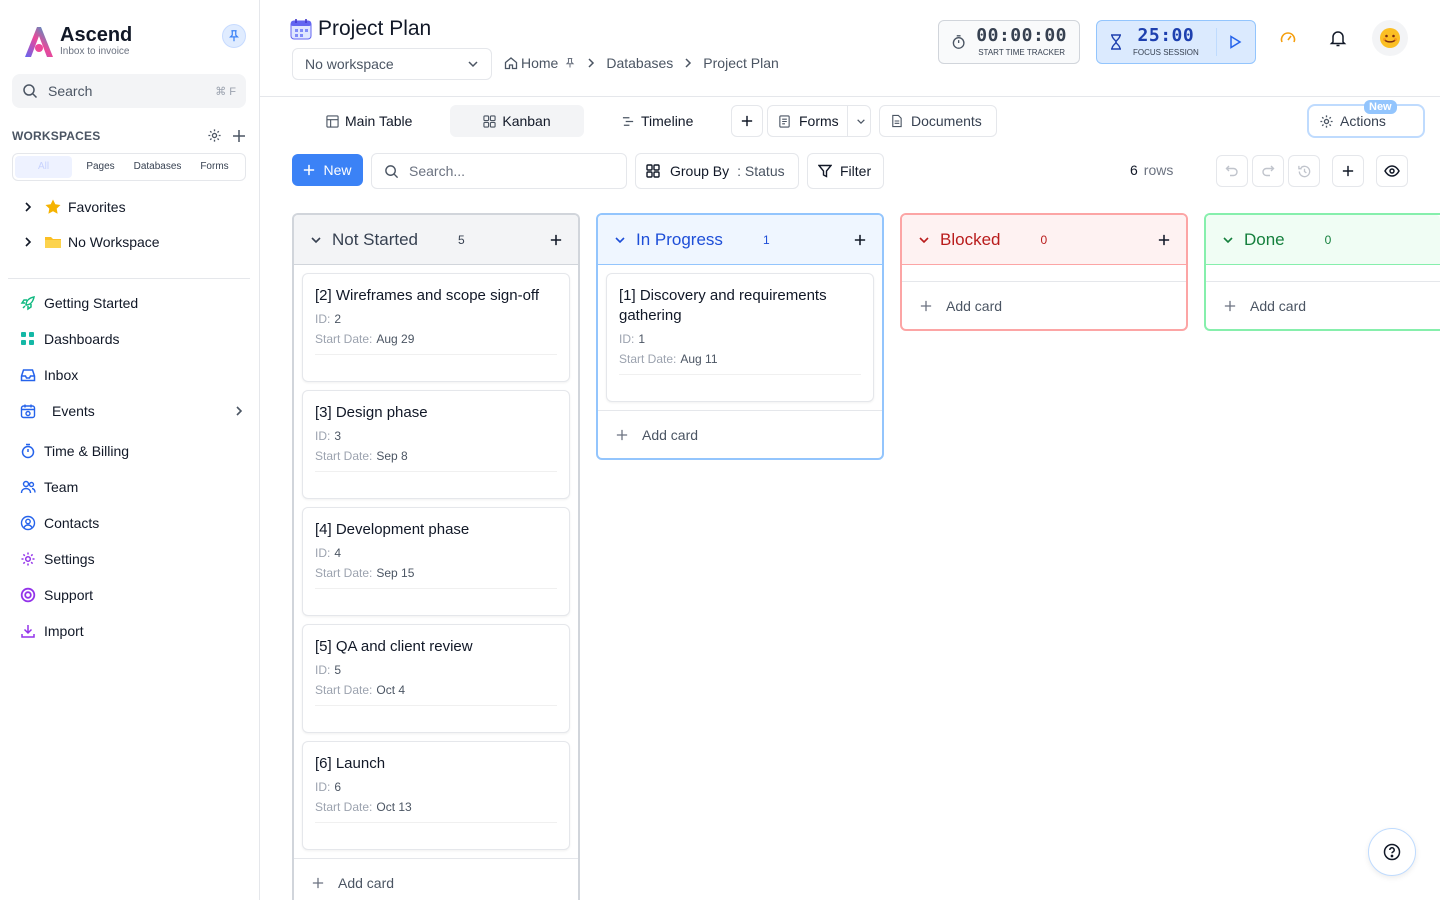  I want to click on nav-support: Support, so click(132, 595).